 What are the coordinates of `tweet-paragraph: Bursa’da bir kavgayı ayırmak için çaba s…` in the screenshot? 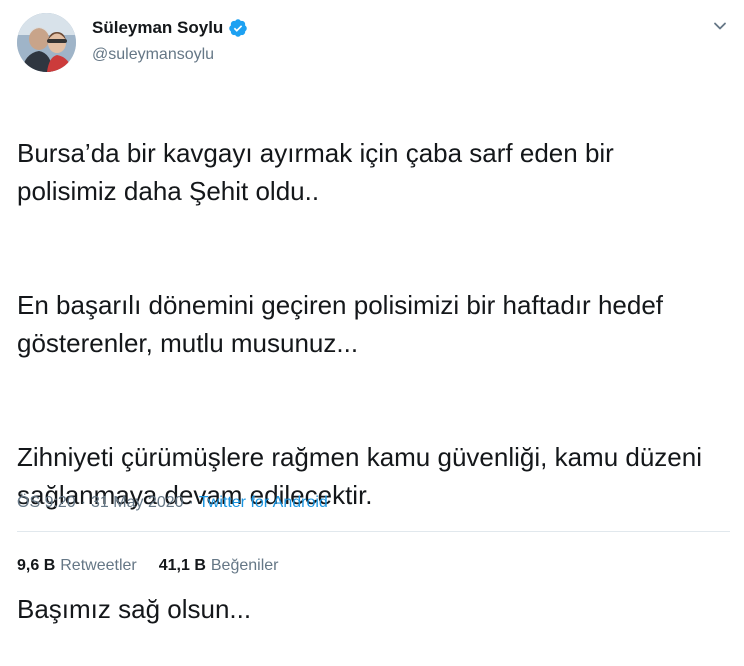 It's located at (315, 172).